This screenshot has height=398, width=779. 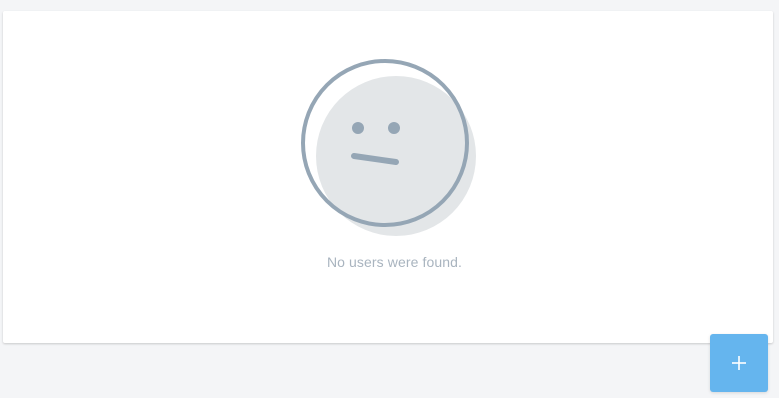 I want to click on plus-icon, so click(x=739, y=363).